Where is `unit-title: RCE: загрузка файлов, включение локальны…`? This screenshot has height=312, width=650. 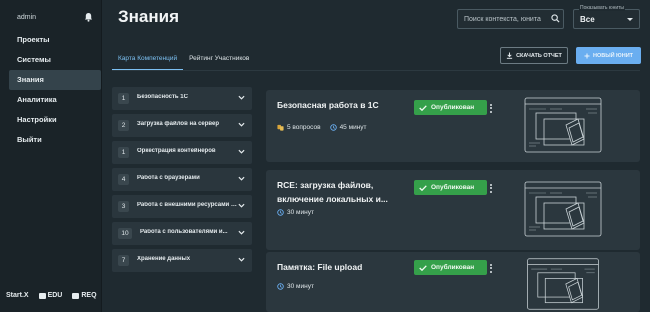
unit-title: RCE: загрузка файлов, включение локальны… is located at coordinates (332, 192).